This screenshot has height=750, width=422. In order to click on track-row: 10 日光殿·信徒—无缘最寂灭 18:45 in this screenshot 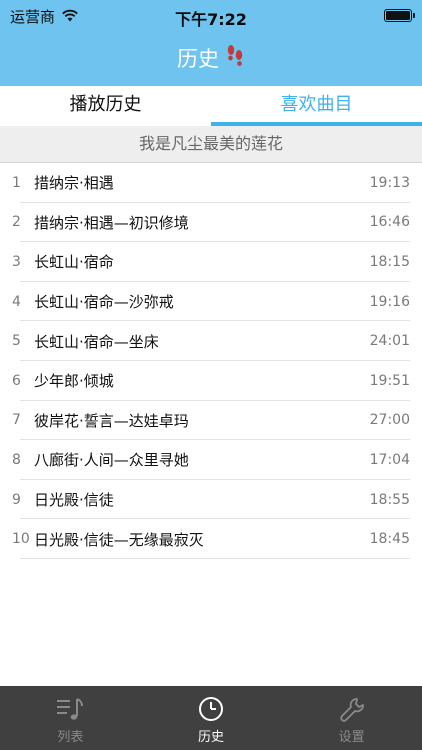, I will do `click(211, 539)`.